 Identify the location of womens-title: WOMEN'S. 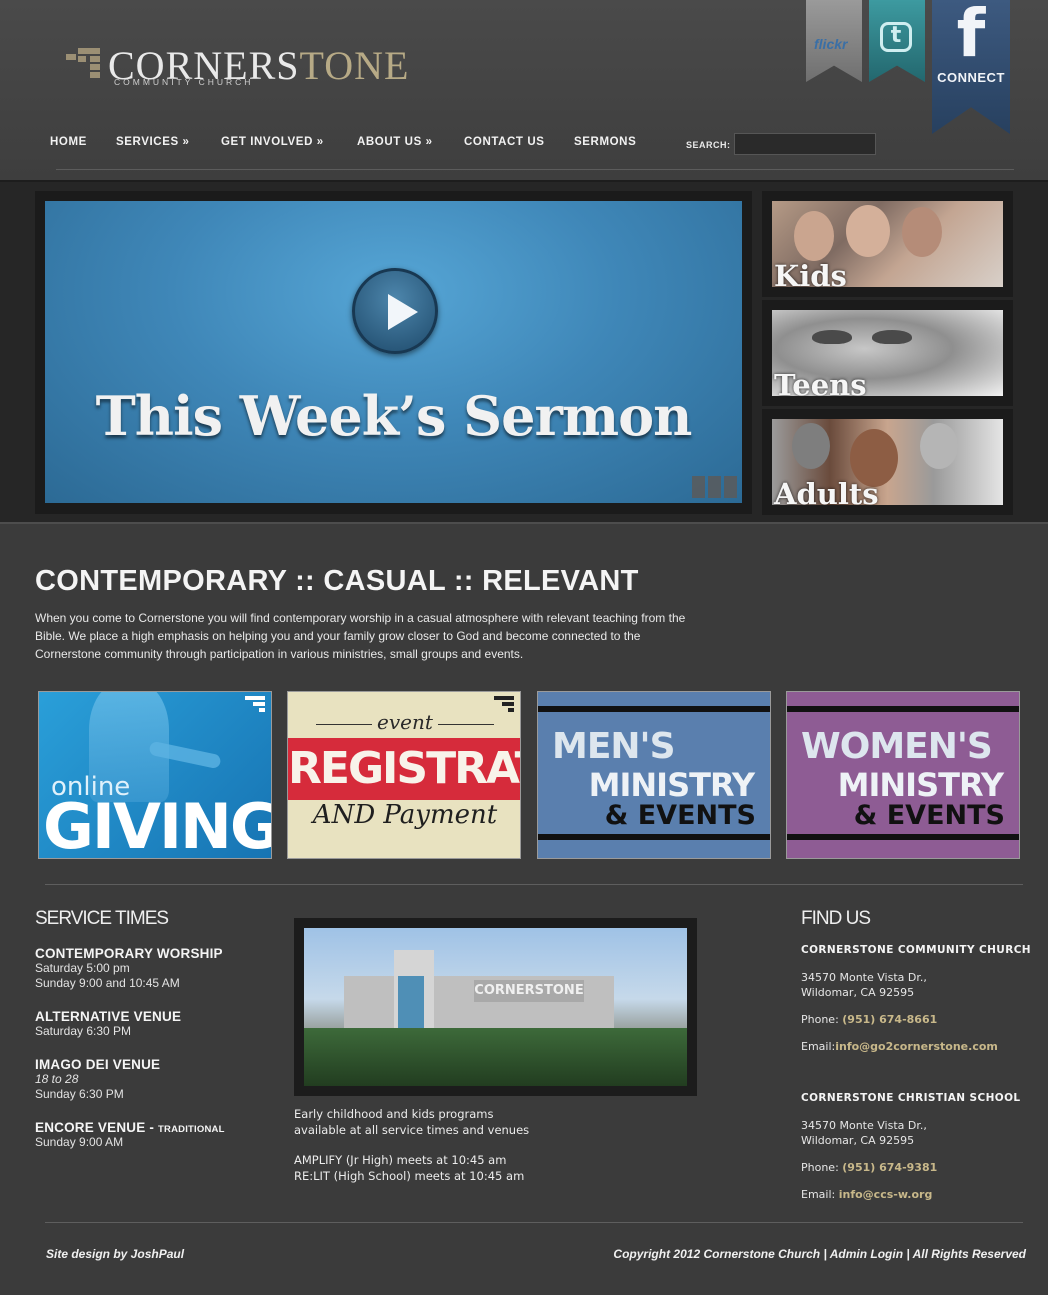
(897, 746).